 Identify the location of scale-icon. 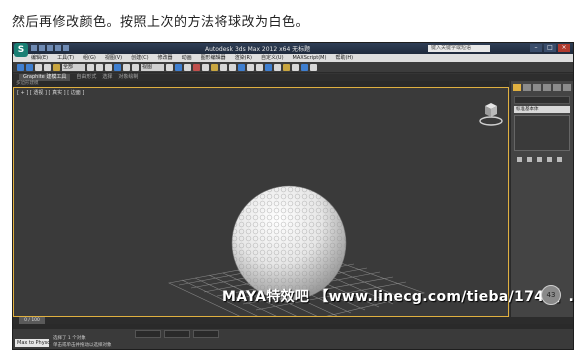
(135, 67).